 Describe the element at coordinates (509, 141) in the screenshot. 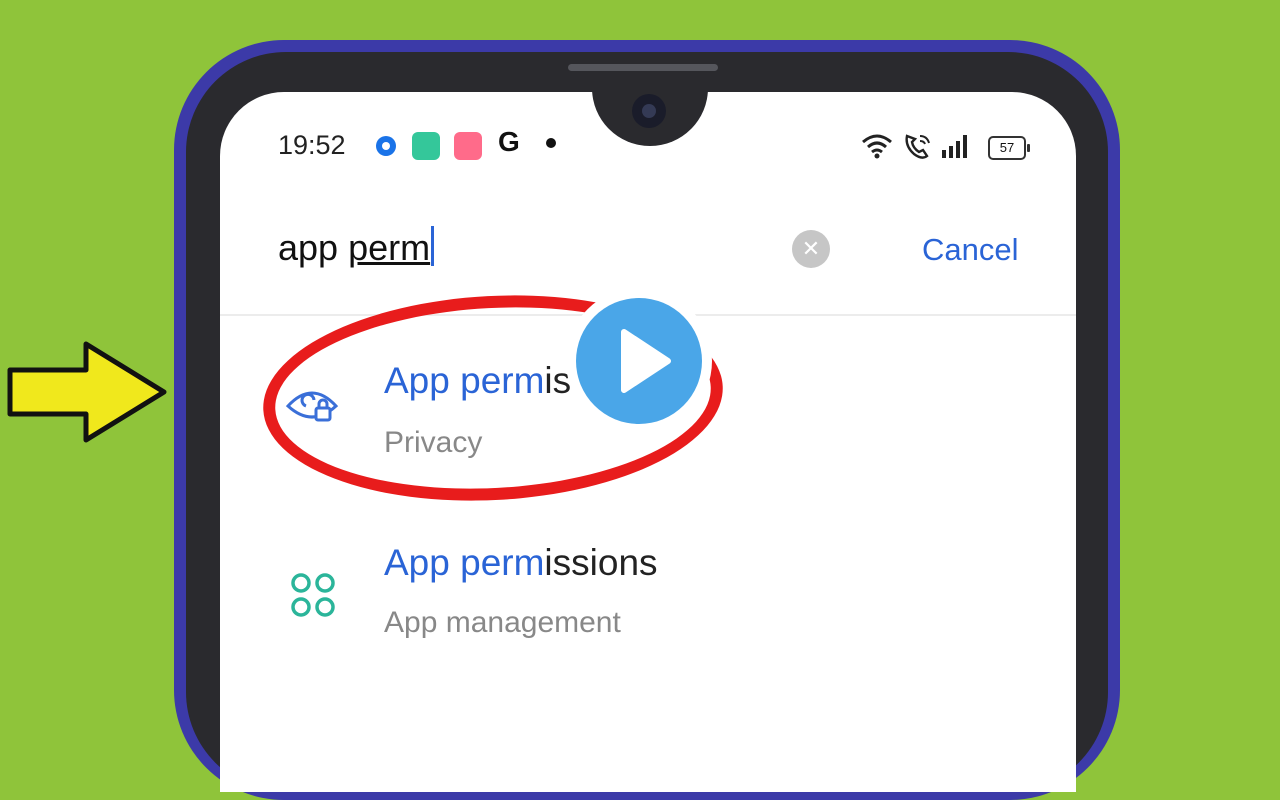

I see `google-icon: G` at that location.